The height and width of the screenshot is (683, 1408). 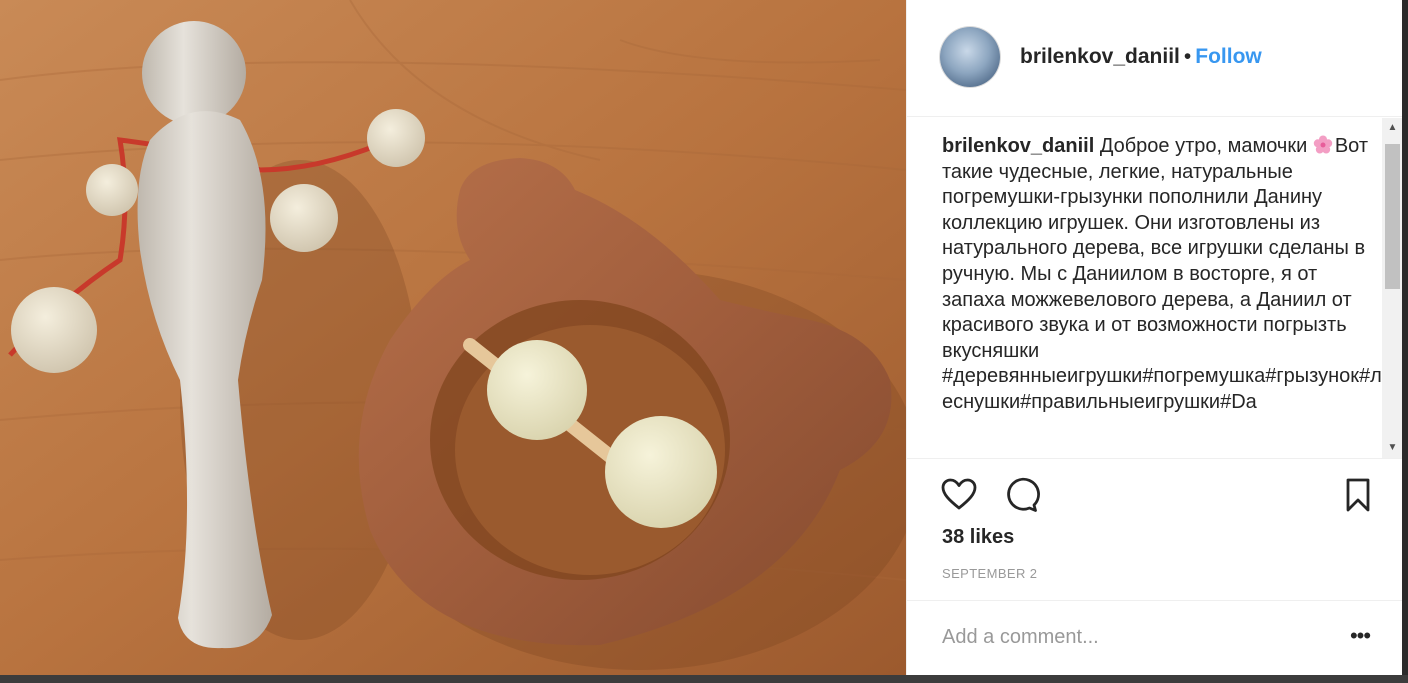 What do you see at coordinates (1100, 56) in the screenshot?
I see `username-link: brilenkov_daniil` at bounding box center [1100, 56].